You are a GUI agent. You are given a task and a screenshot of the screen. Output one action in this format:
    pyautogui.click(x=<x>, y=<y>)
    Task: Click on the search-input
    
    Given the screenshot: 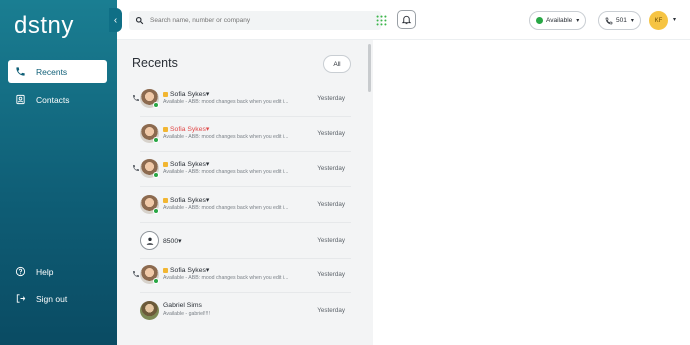 What is the action you would take?
    pyautogui.click(x=260, y=20)
    